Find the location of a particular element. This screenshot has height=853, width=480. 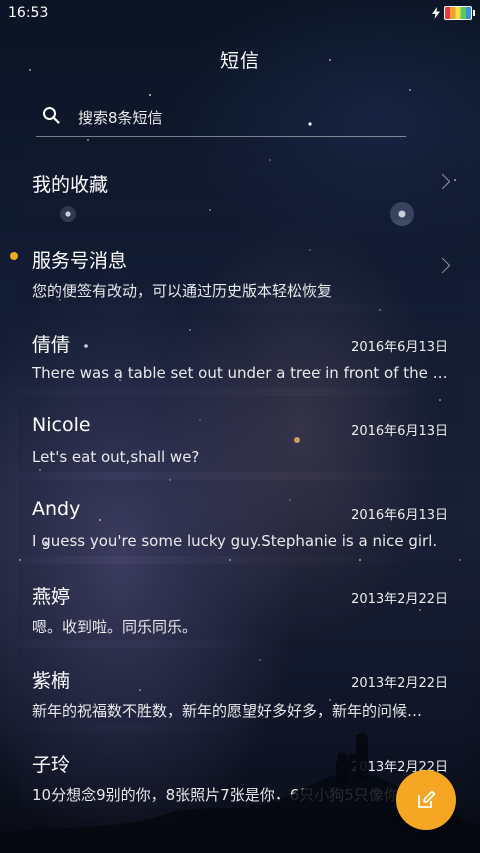

list-item-title: 燕婷 is located at coordinates (51, 597).